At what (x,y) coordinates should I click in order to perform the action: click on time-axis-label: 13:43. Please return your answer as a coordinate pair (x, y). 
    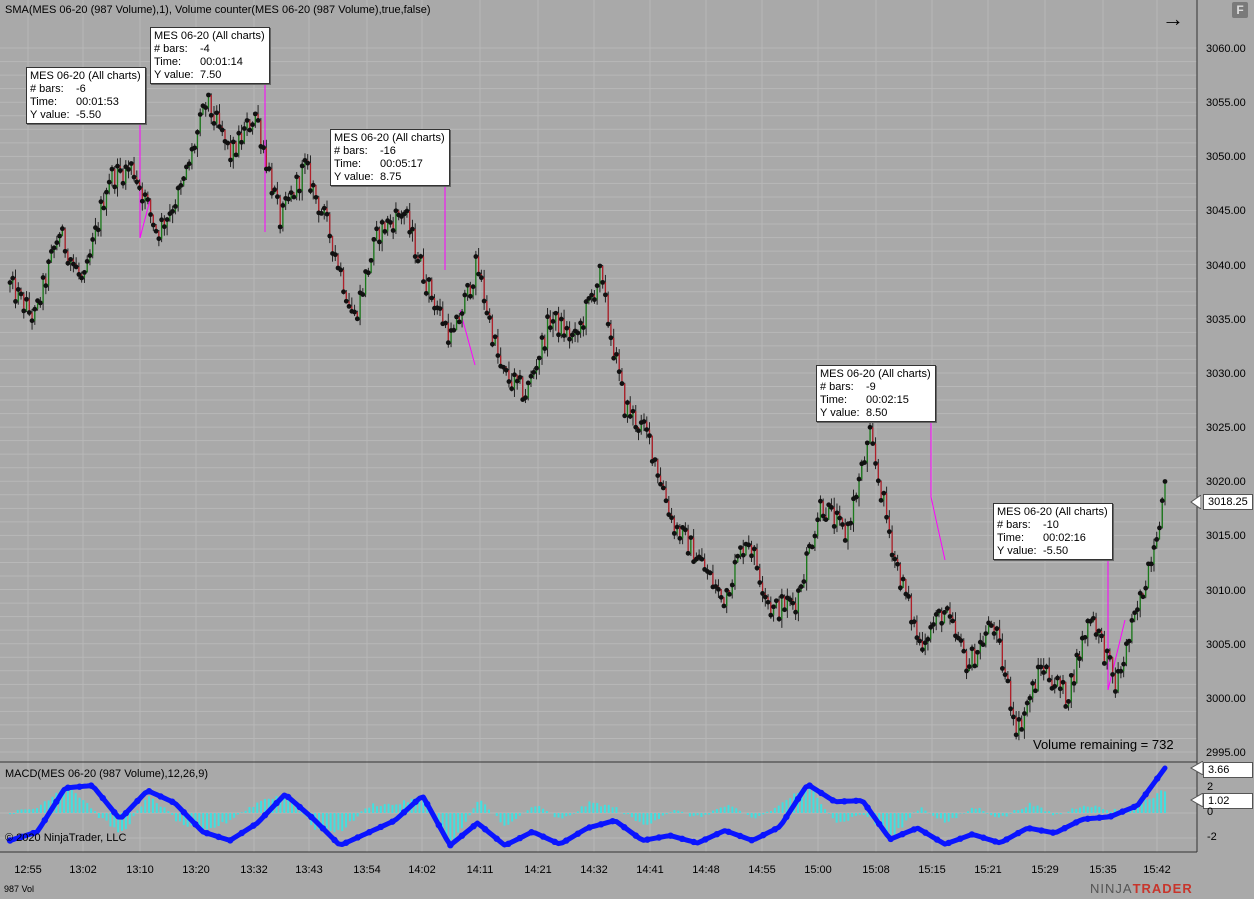
    Looking at the image, I should click on (309, 870).